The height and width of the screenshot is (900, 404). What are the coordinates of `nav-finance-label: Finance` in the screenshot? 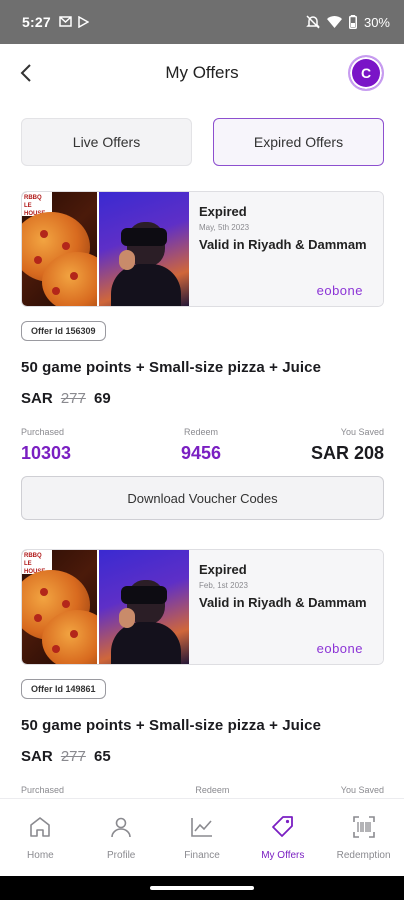 It's located at (202, 855).